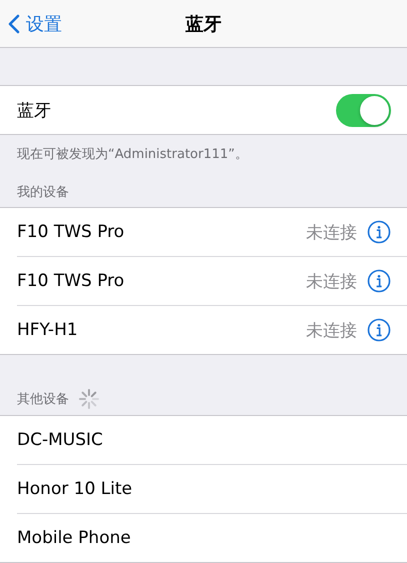  Describe the element at coordinates (34, 111) in the screenshot. I see `bluetooth-label: 蓝牙` at that location.